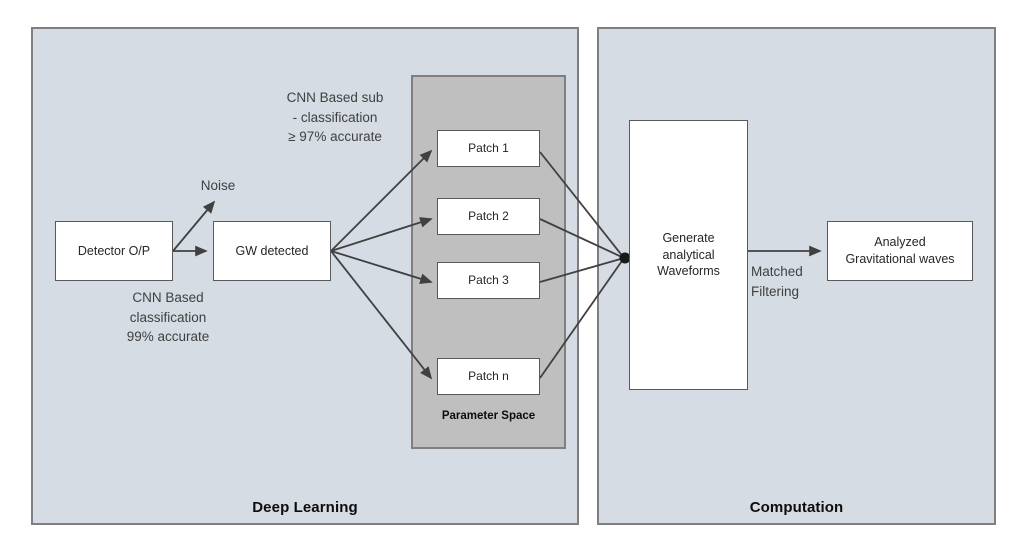 The height and width of the screenshot is (560, 1024). Describe the element at coordinates (488, 216) in the screenshot. I see `box-patch-2: Patch 2` at that location.